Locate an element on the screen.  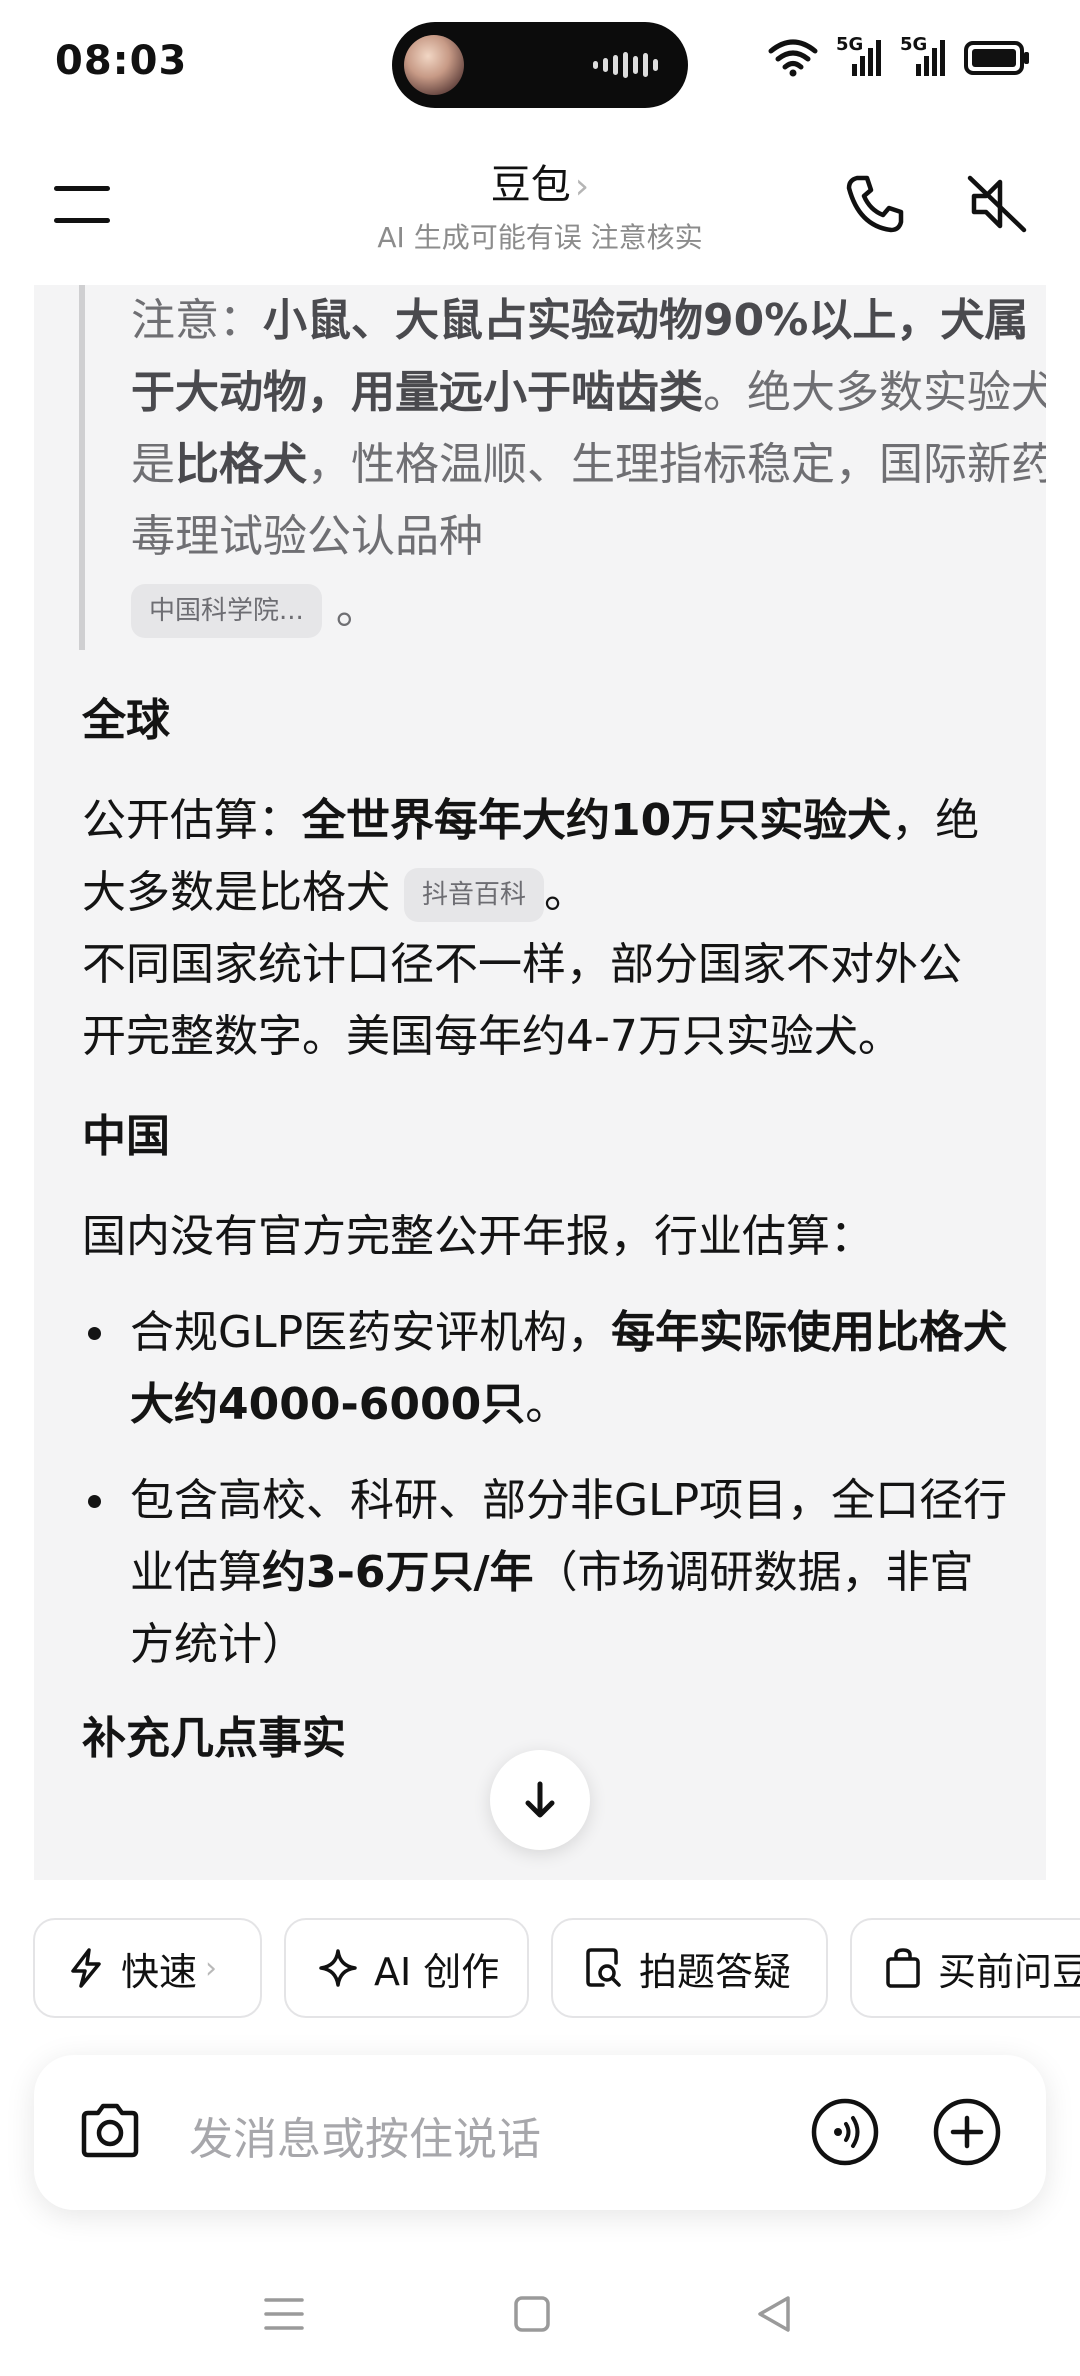
china-intro: 国内没有官方完整公开年报，行业估算： is located at coordinates (478, 1236).